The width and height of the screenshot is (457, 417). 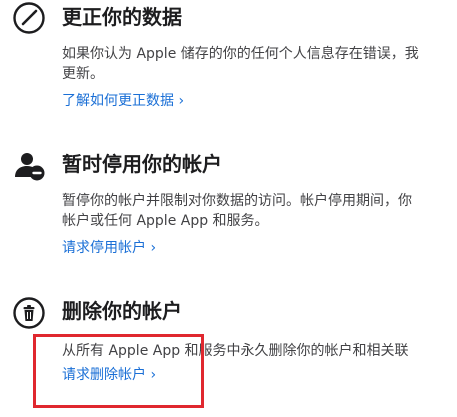 What do you see at coordinates (29, 18) in the screenshot?
I see `pencil-circle-icon` at bounding box center [29, 18].